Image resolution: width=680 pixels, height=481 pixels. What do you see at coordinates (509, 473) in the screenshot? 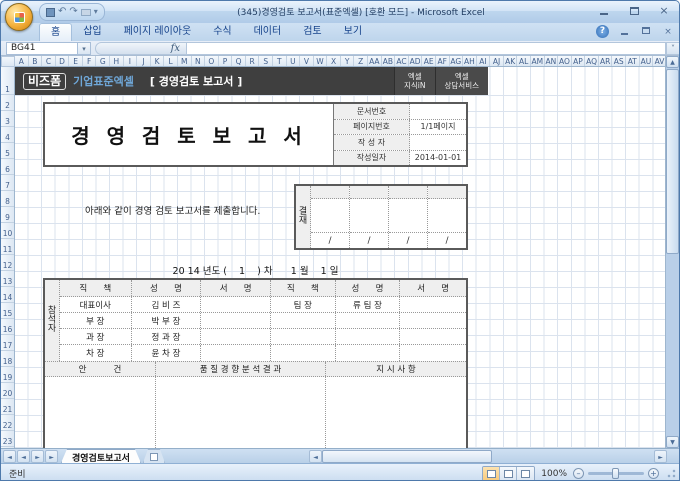
I see `page-layout-view-button` at bounding box center [509, 473].